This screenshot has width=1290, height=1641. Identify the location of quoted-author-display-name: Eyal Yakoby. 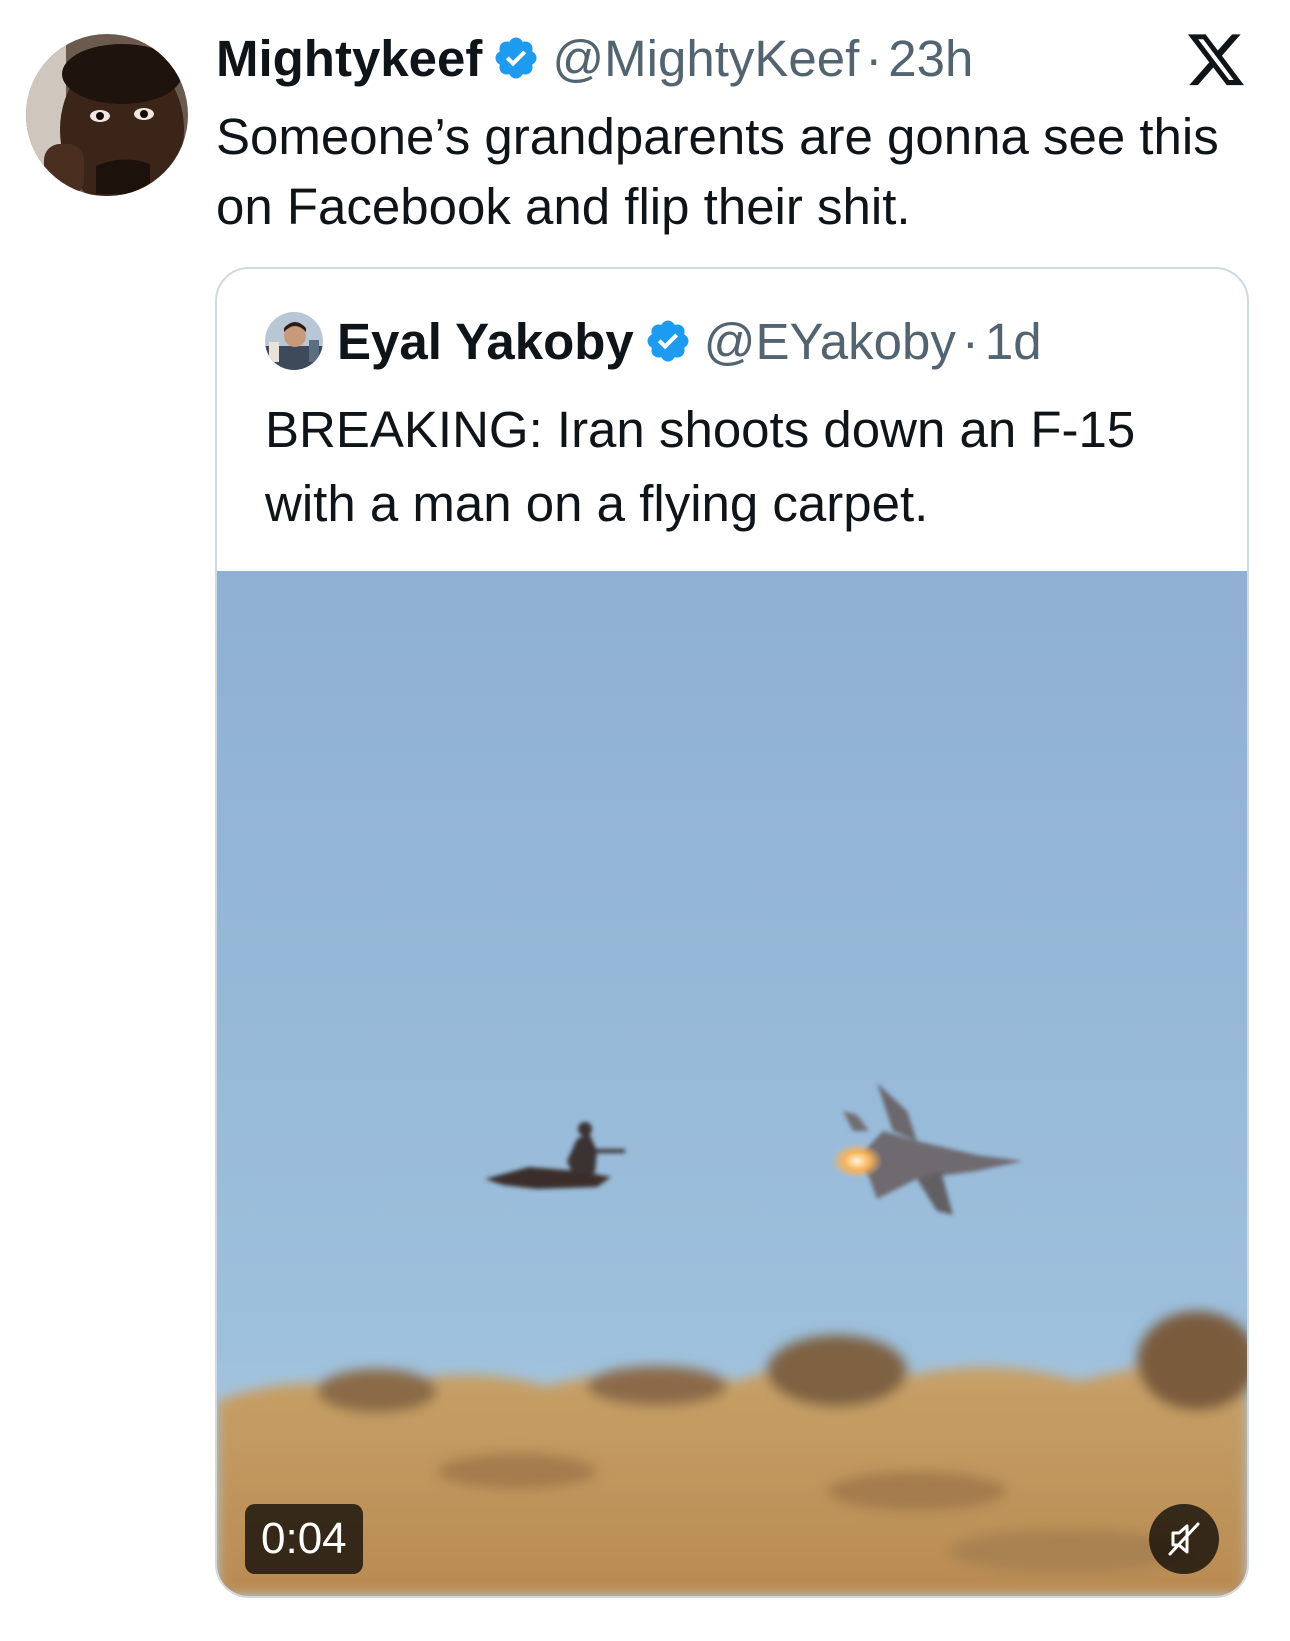
(485, 341).